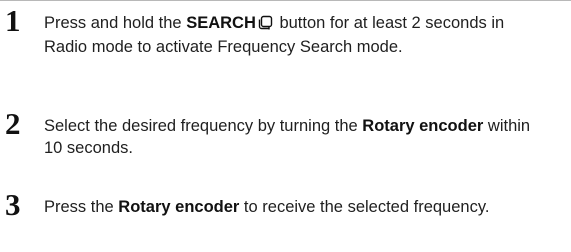 This screenshot has width=571, height=252. I want to click on step-number: 2, so click(13, 123).